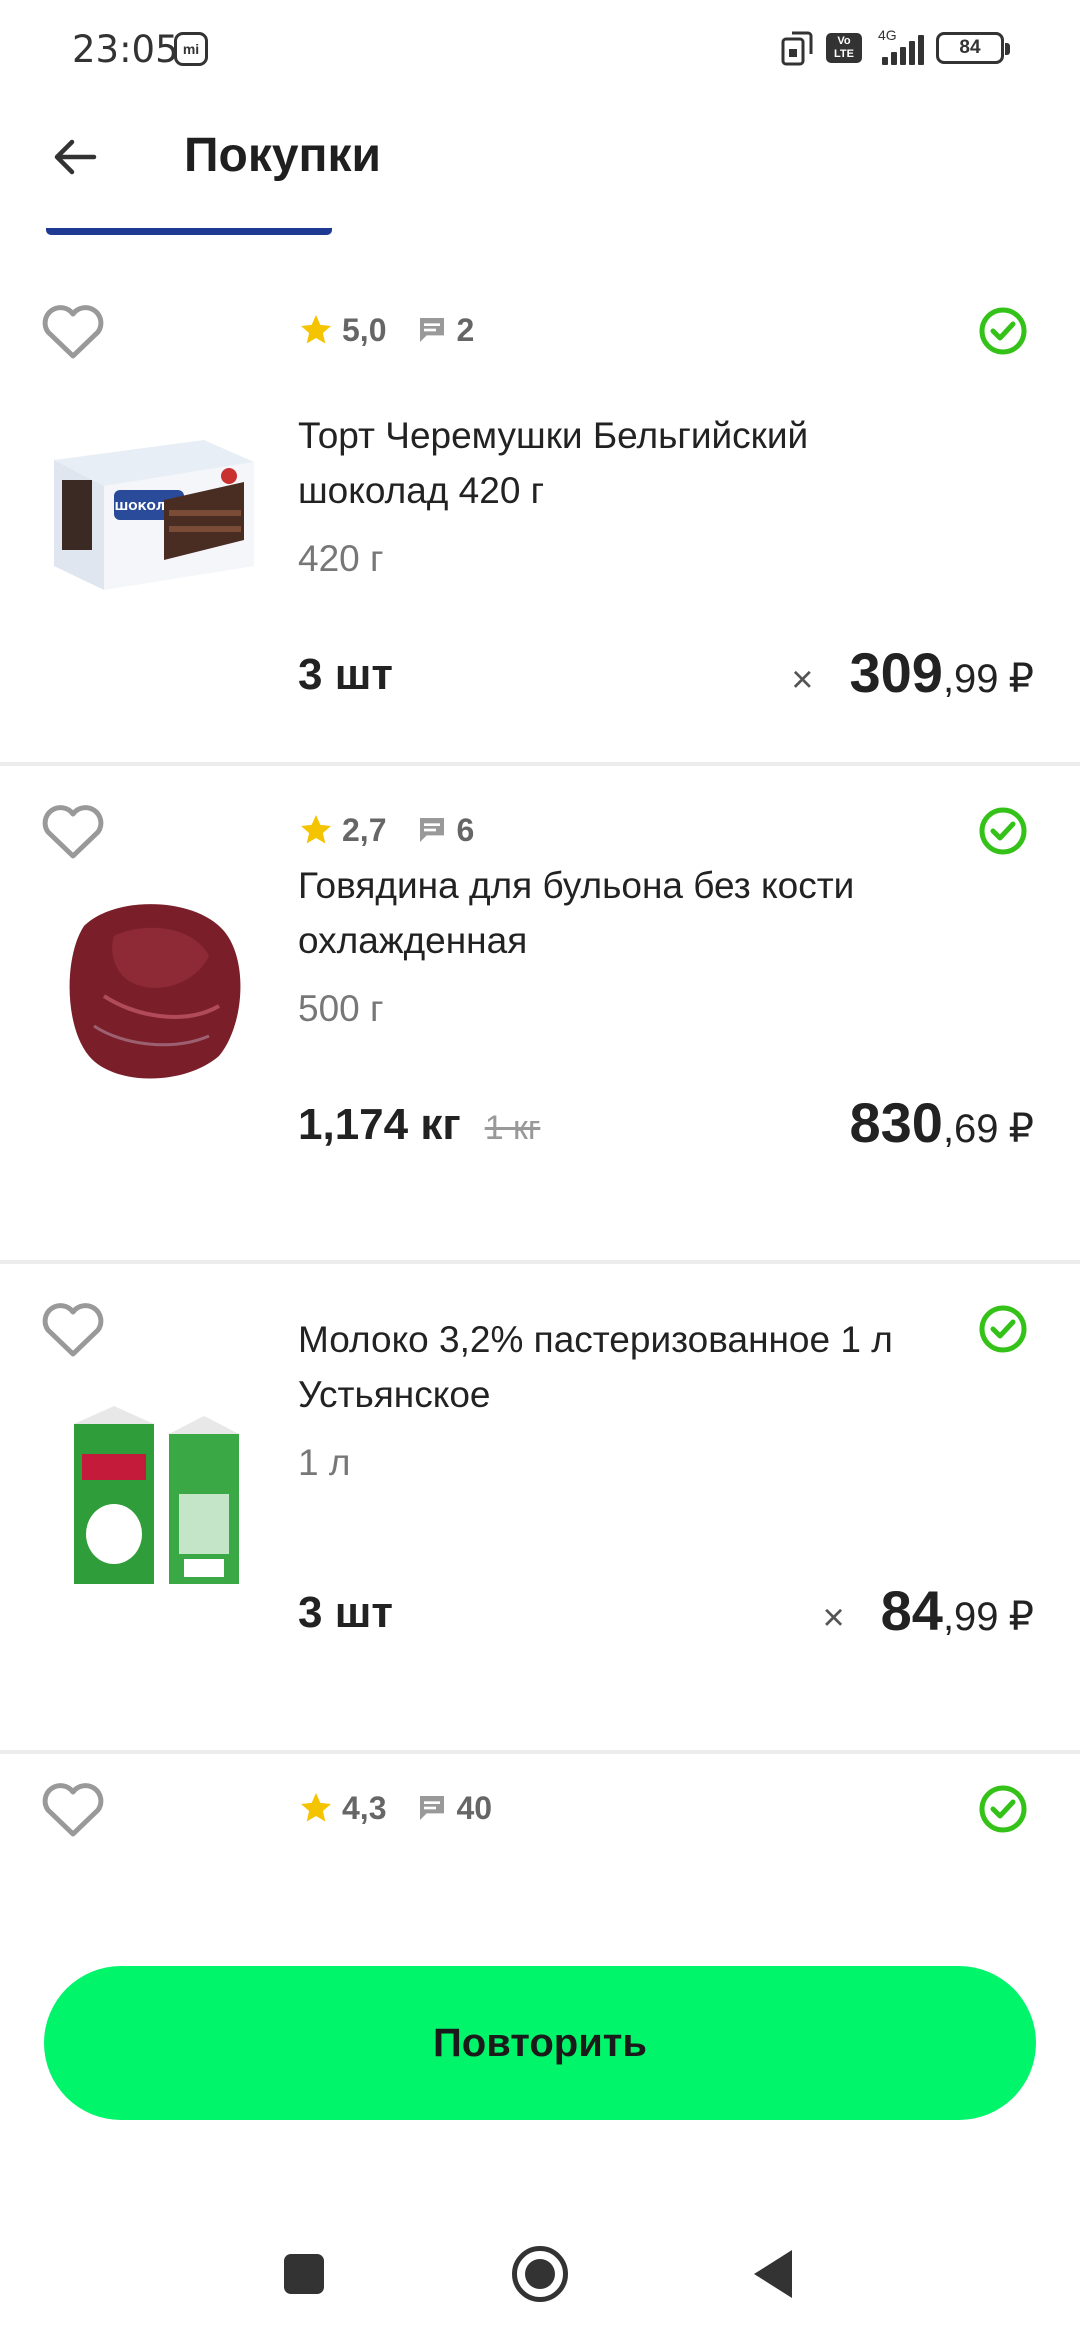  I want to click on product-price: × 84 ,99 ₽, so click(928, 1610).